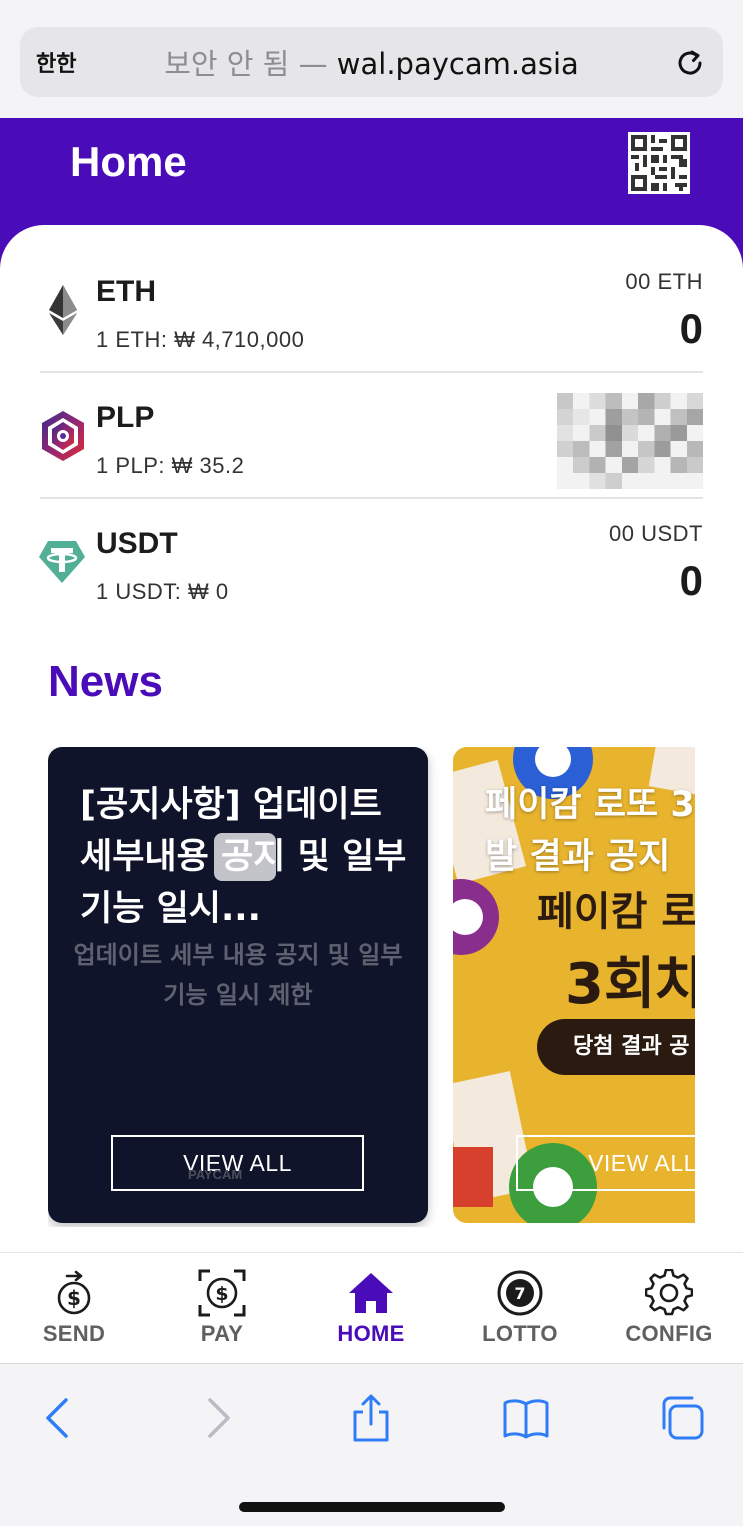 This screenshot has width=743, height=1526. I want to click on address-bar: 한한 보안 안 됨 — wal.paycam.asia, so click(371, 62).